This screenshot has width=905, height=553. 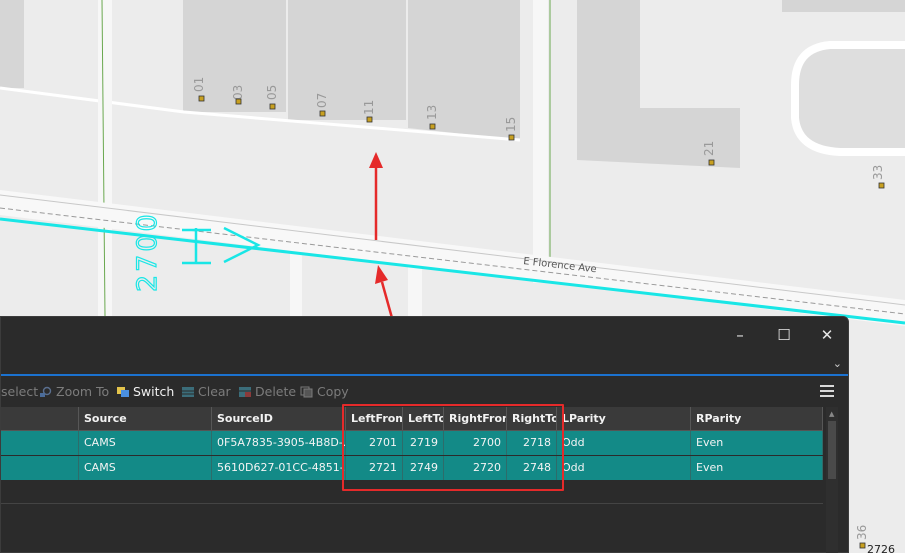 I want to click on svg-text: 01, so click(x=199, y=84).